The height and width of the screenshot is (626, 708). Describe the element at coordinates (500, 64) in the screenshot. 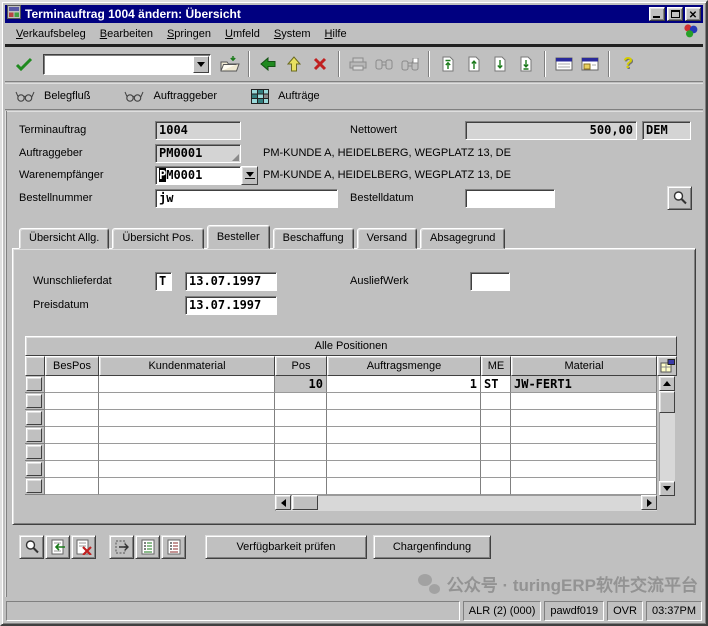

I see `next-page-button` at that location.